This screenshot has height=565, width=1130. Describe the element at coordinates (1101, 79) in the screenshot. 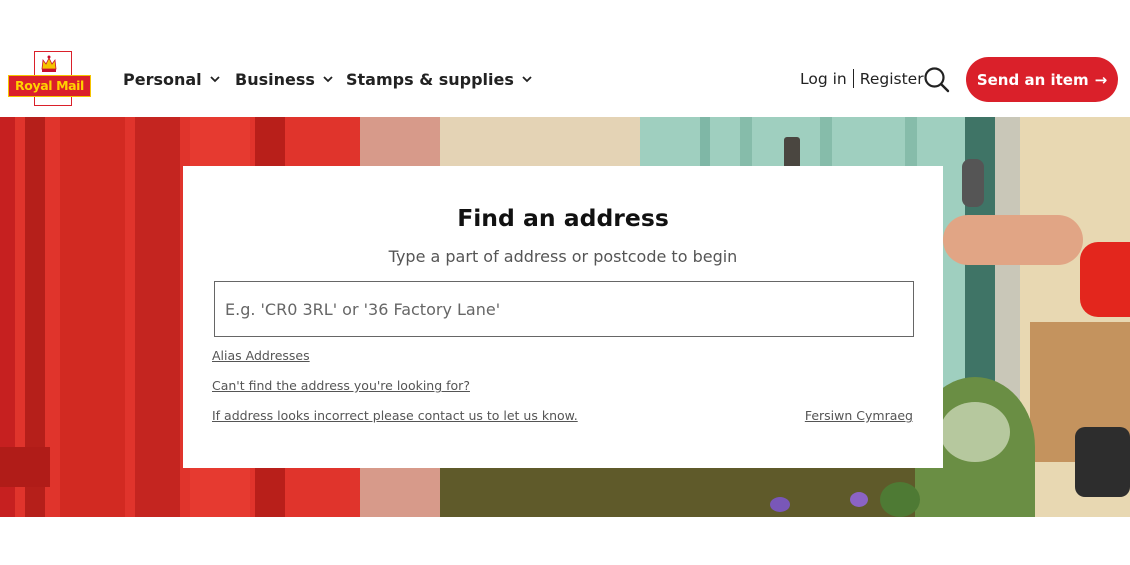

I see `arrow-right-icon: →` at that location.